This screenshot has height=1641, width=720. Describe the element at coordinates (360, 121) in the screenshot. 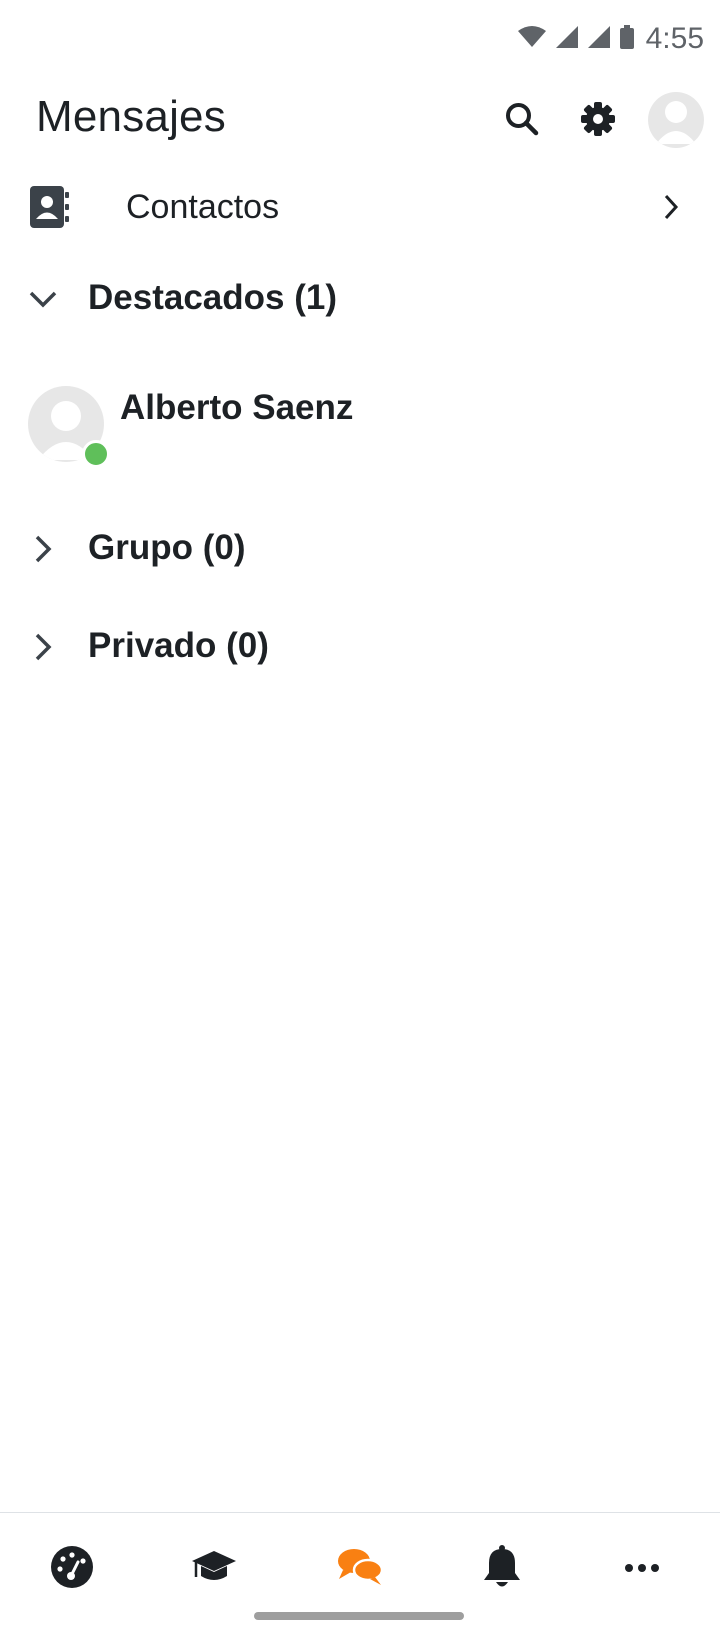

I see `app-header: Mensajes` at that location.